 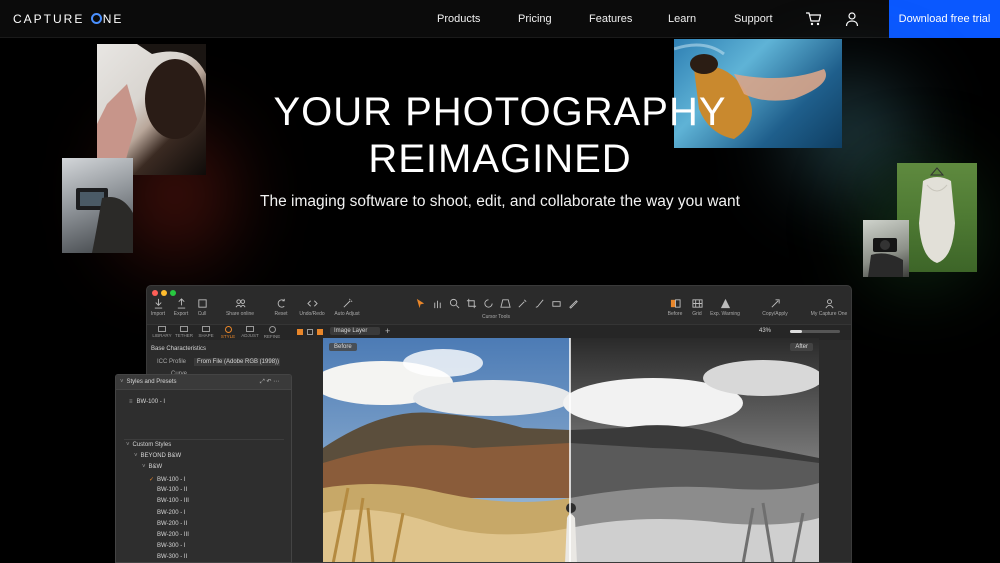 I want to click on pointer-icon, so click(x=420, y=303).